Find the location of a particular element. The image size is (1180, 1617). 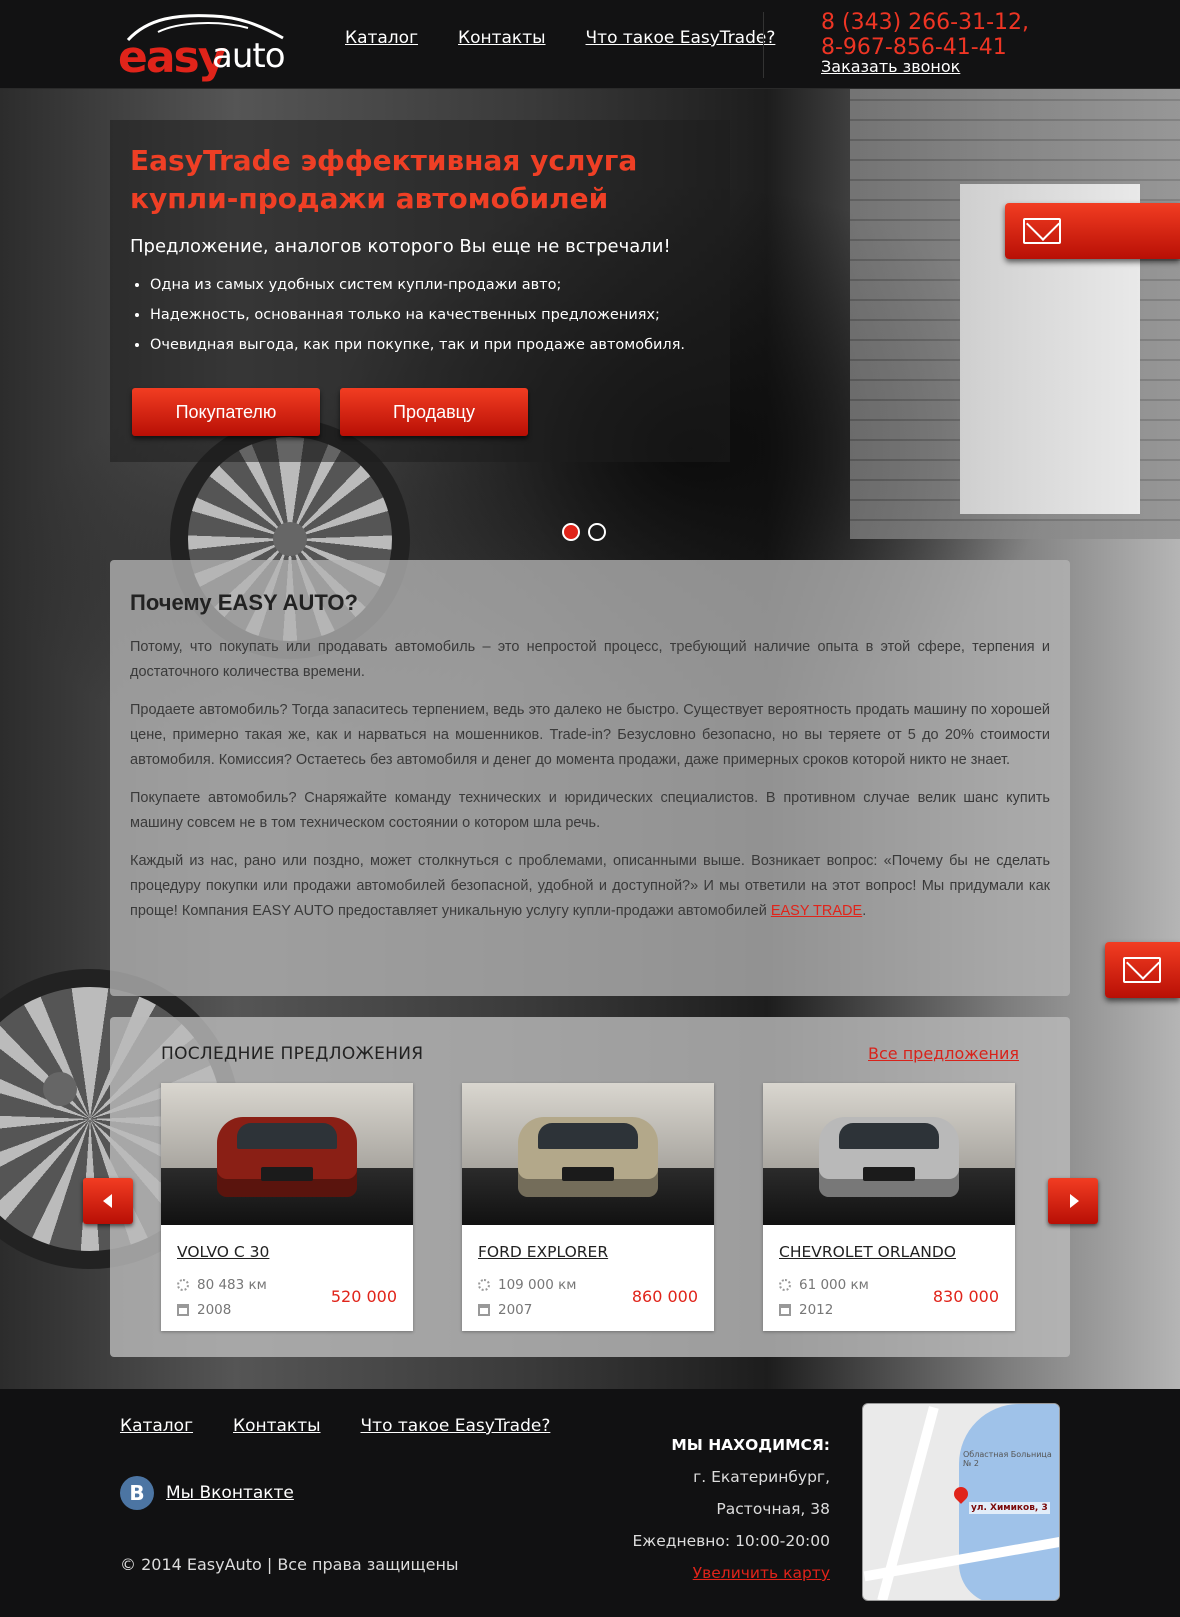

offers-title: ПОСЛЕДНИЕ ПРЕДЛОЖЕНИЯ is located at coordinates (292, 1054).